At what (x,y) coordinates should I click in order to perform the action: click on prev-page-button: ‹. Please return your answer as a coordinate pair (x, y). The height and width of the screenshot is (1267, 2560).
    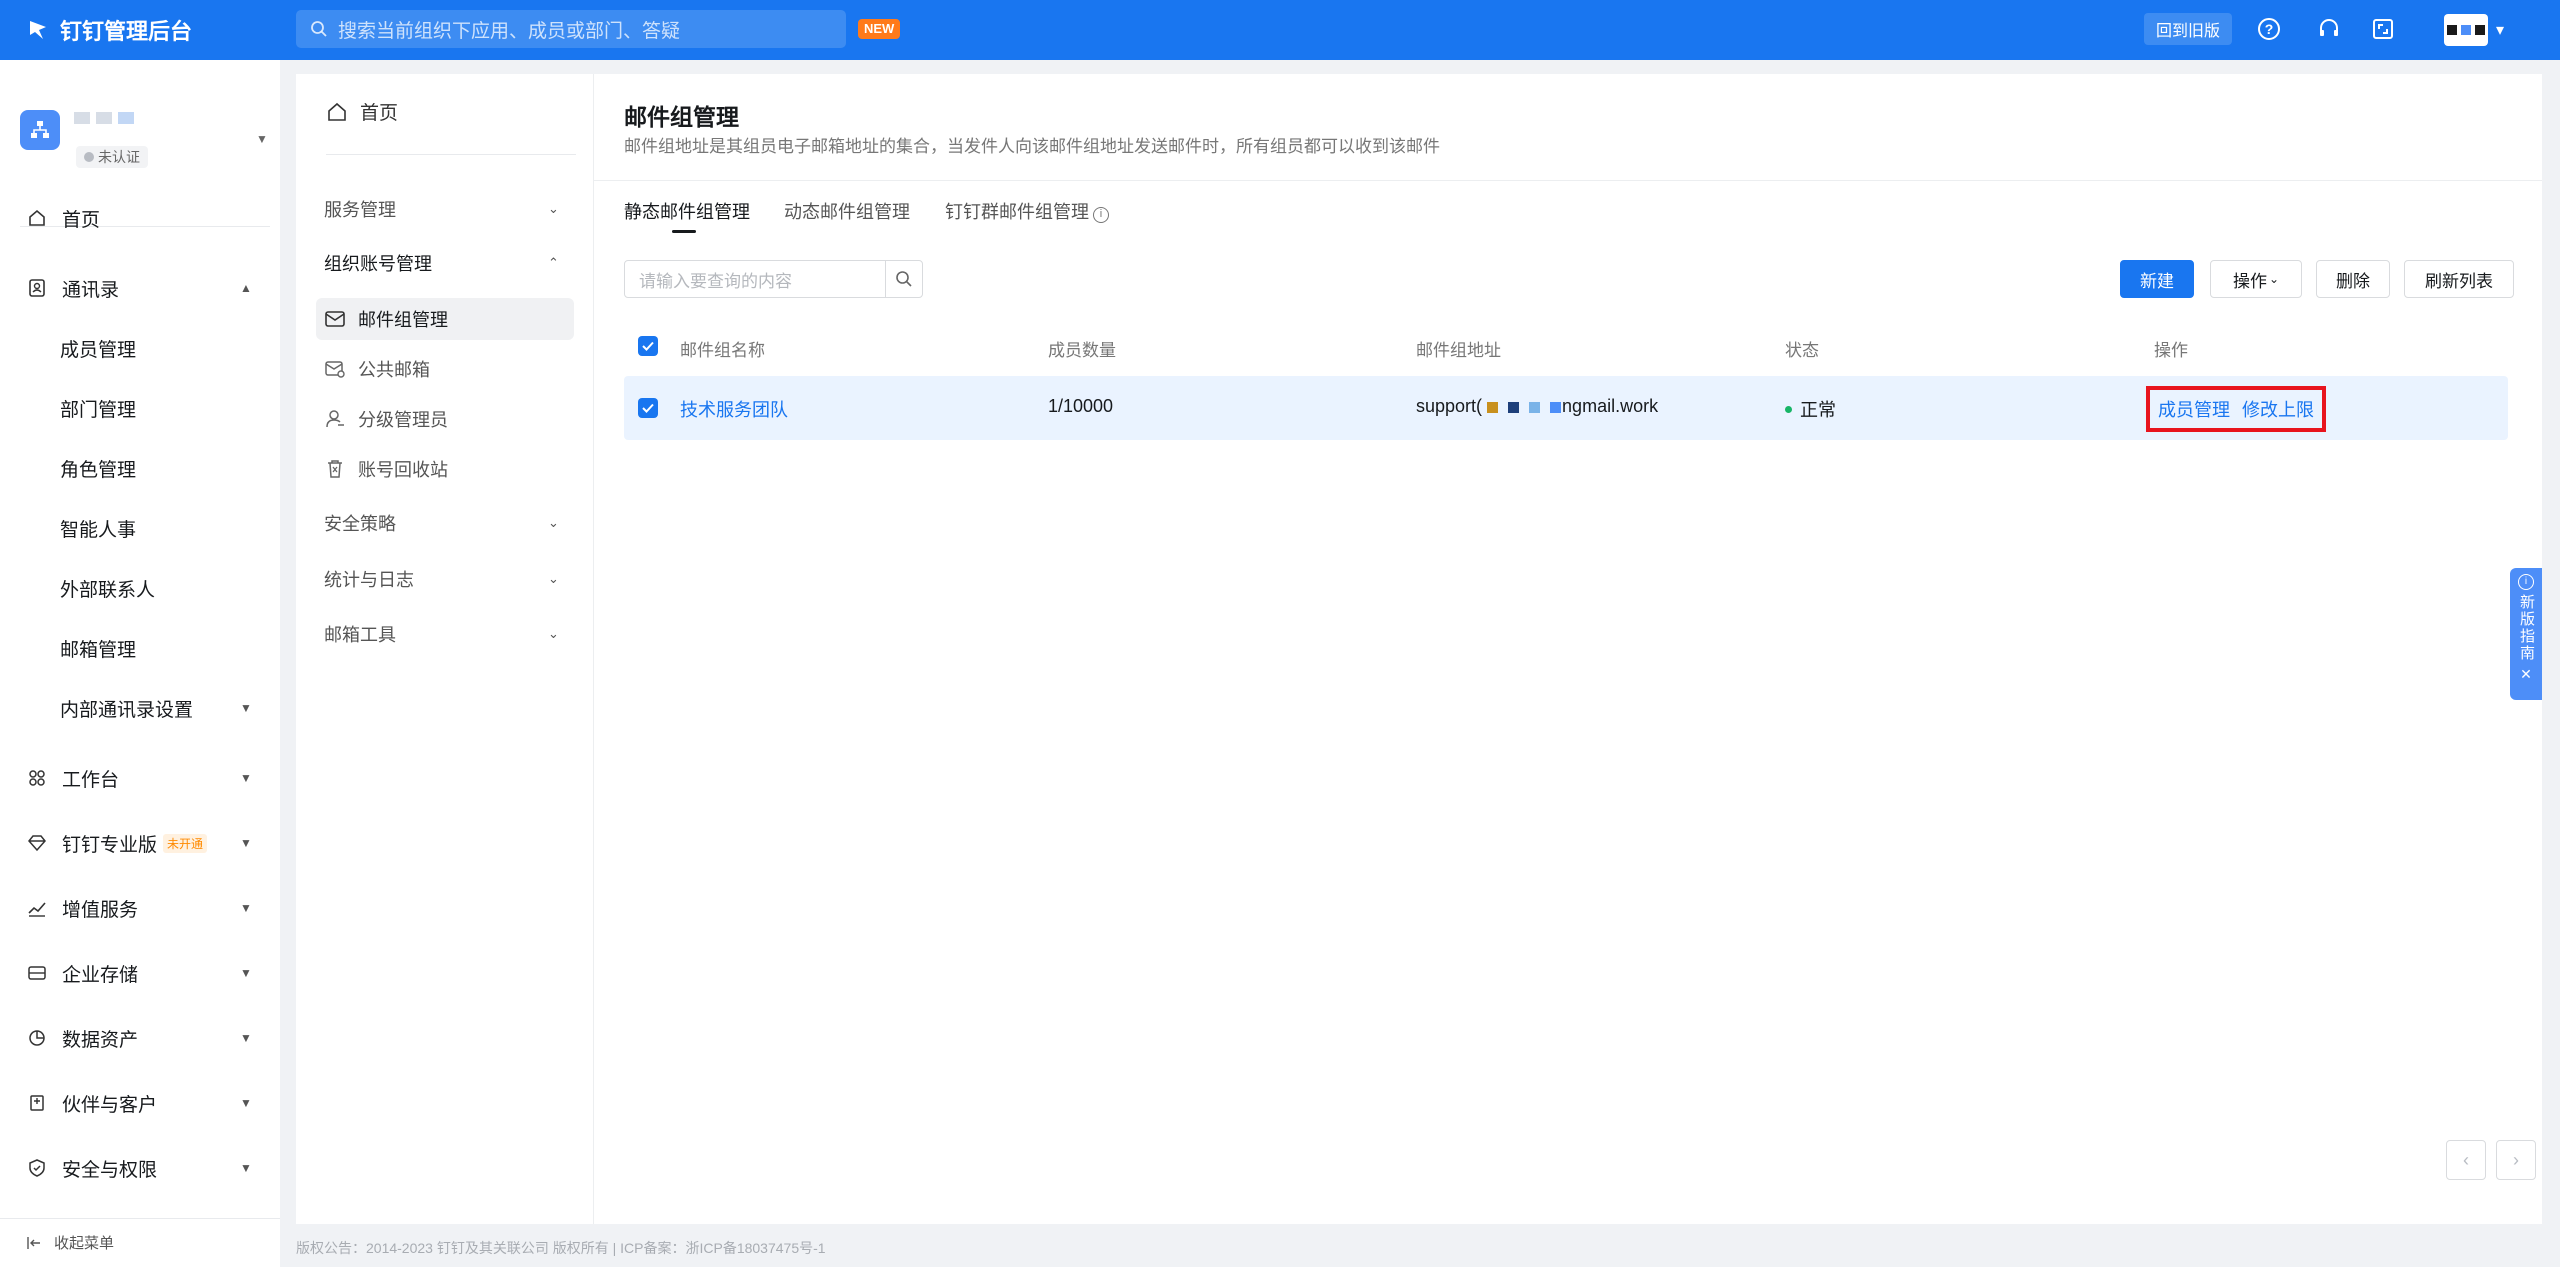
    Looking at the image, I should click on (2466, 1160).